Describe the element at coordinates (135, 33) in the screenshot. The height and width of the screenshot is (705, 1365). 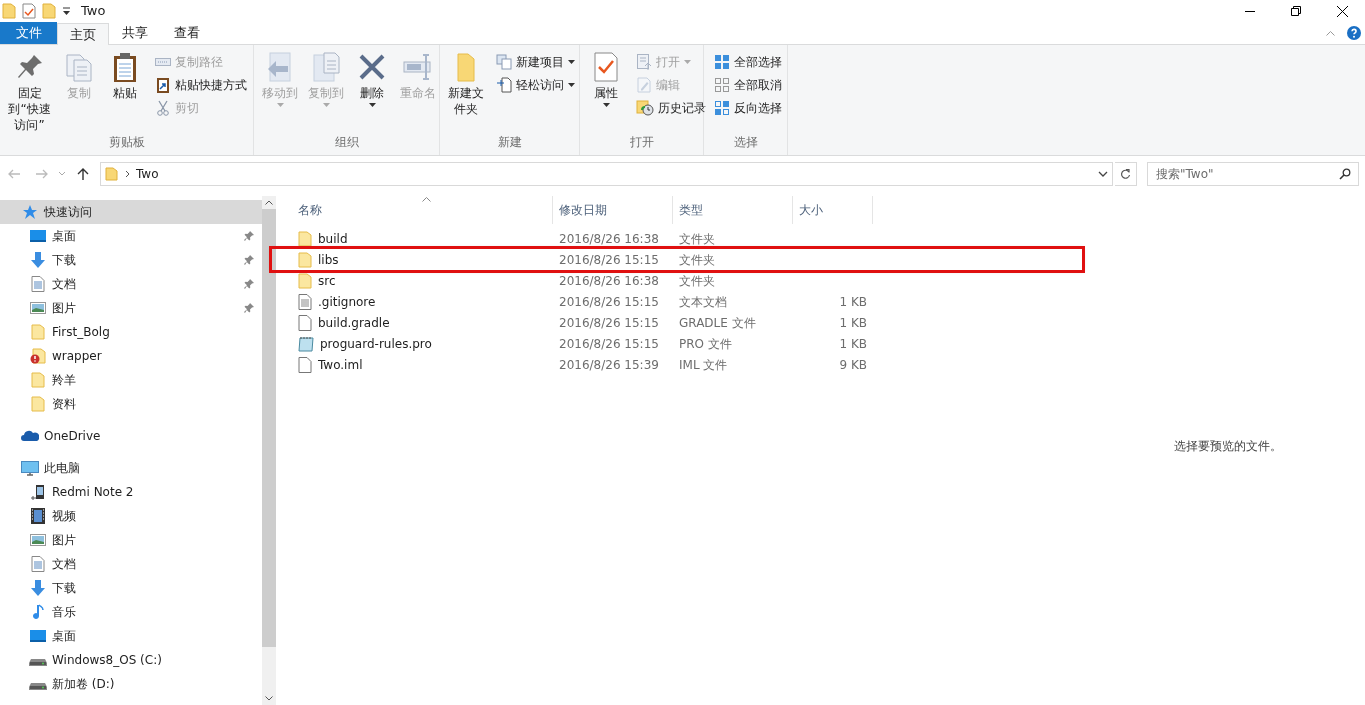
I see `ribbon-tab: 共享` at that location.